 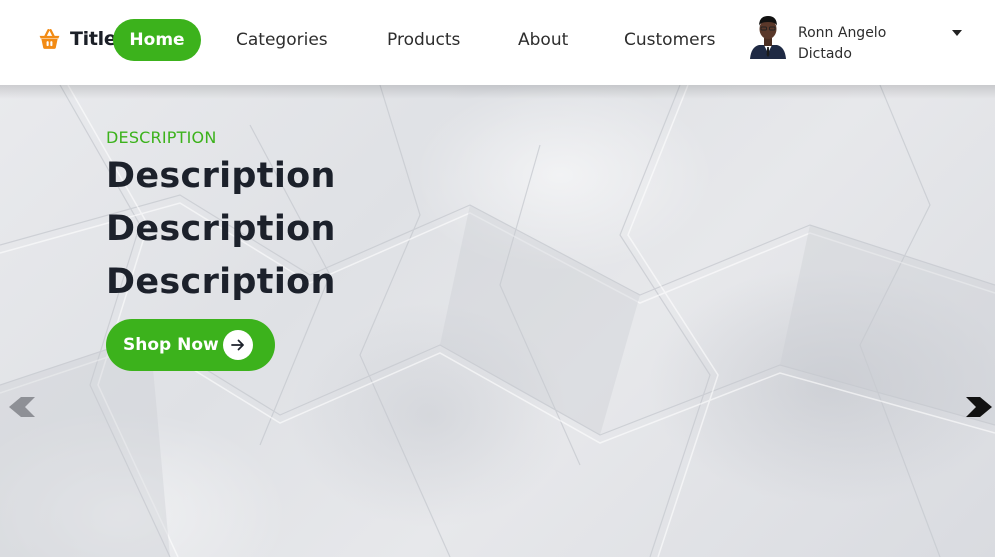 I want to click on navbar-shadow, so click(x=497, y=92).